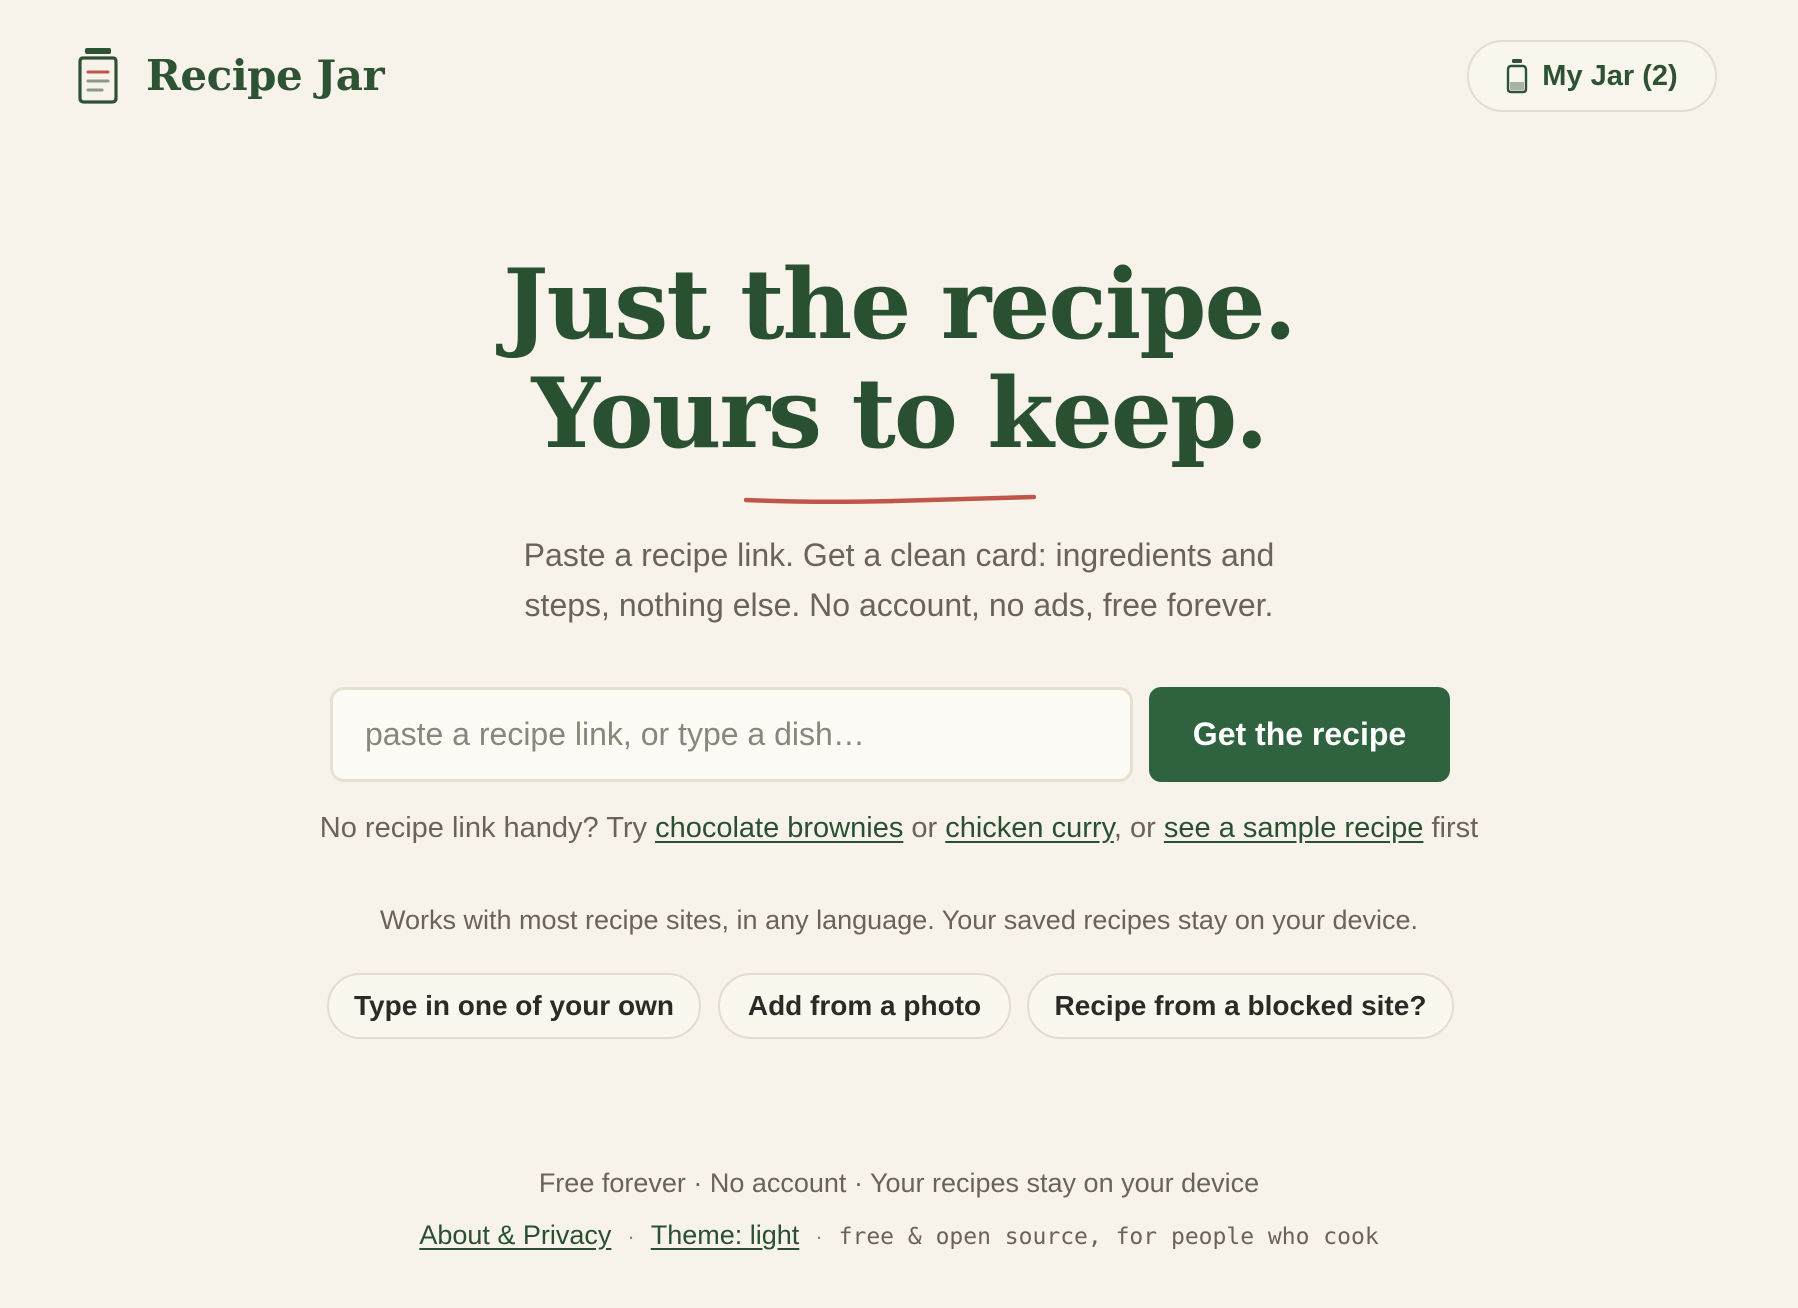 The image size is (1798, 1308). What do you see at coordinates (1108, 1237) in the screenshot?
I see `open-source-note: free & open source, for people who cook` at bounding box center [1108, 1237].